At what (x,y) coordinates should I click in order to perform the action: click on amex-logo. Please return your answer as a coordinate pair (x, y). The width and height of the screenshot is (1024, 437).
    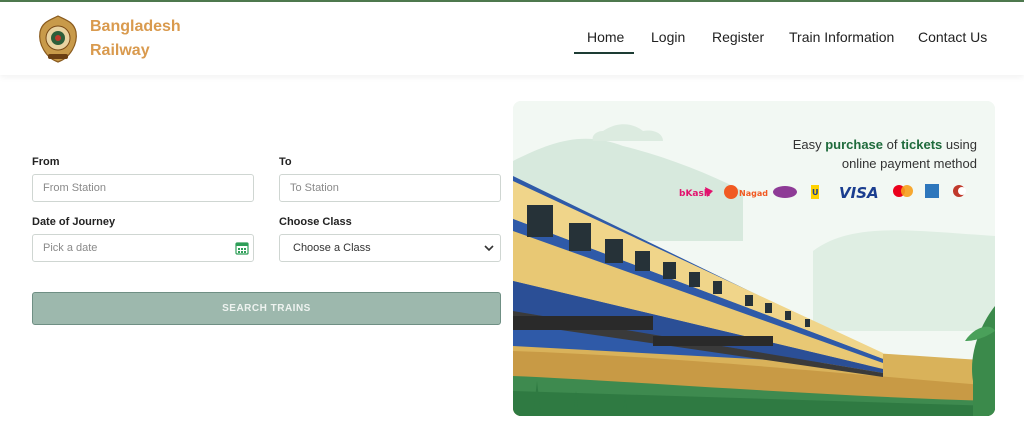
    Looking at the image, I should click on (932, 191).